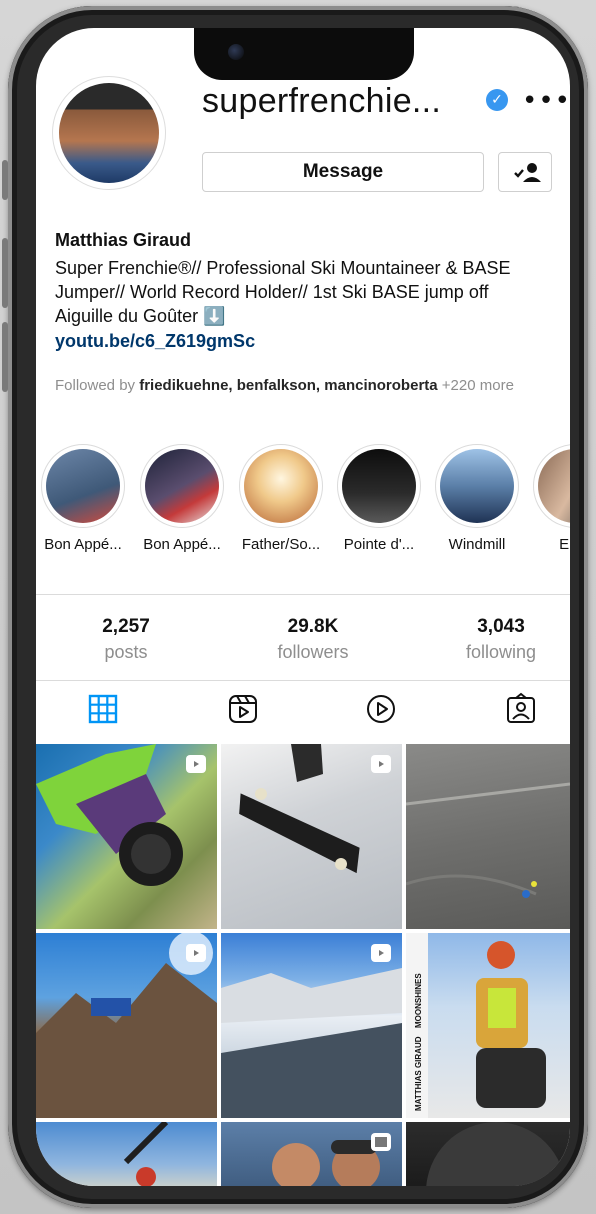 Image resolution: width=596 pixels, height=1214 pixels. I want to click on suggested-accounts-button, so click(525, 172).